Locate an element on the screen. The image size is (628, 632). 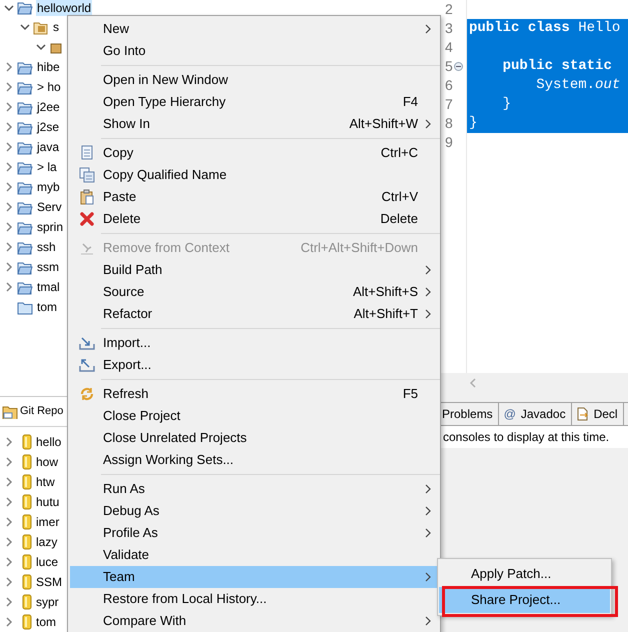
tree-item: Serv is located at coordinates (49, 207).